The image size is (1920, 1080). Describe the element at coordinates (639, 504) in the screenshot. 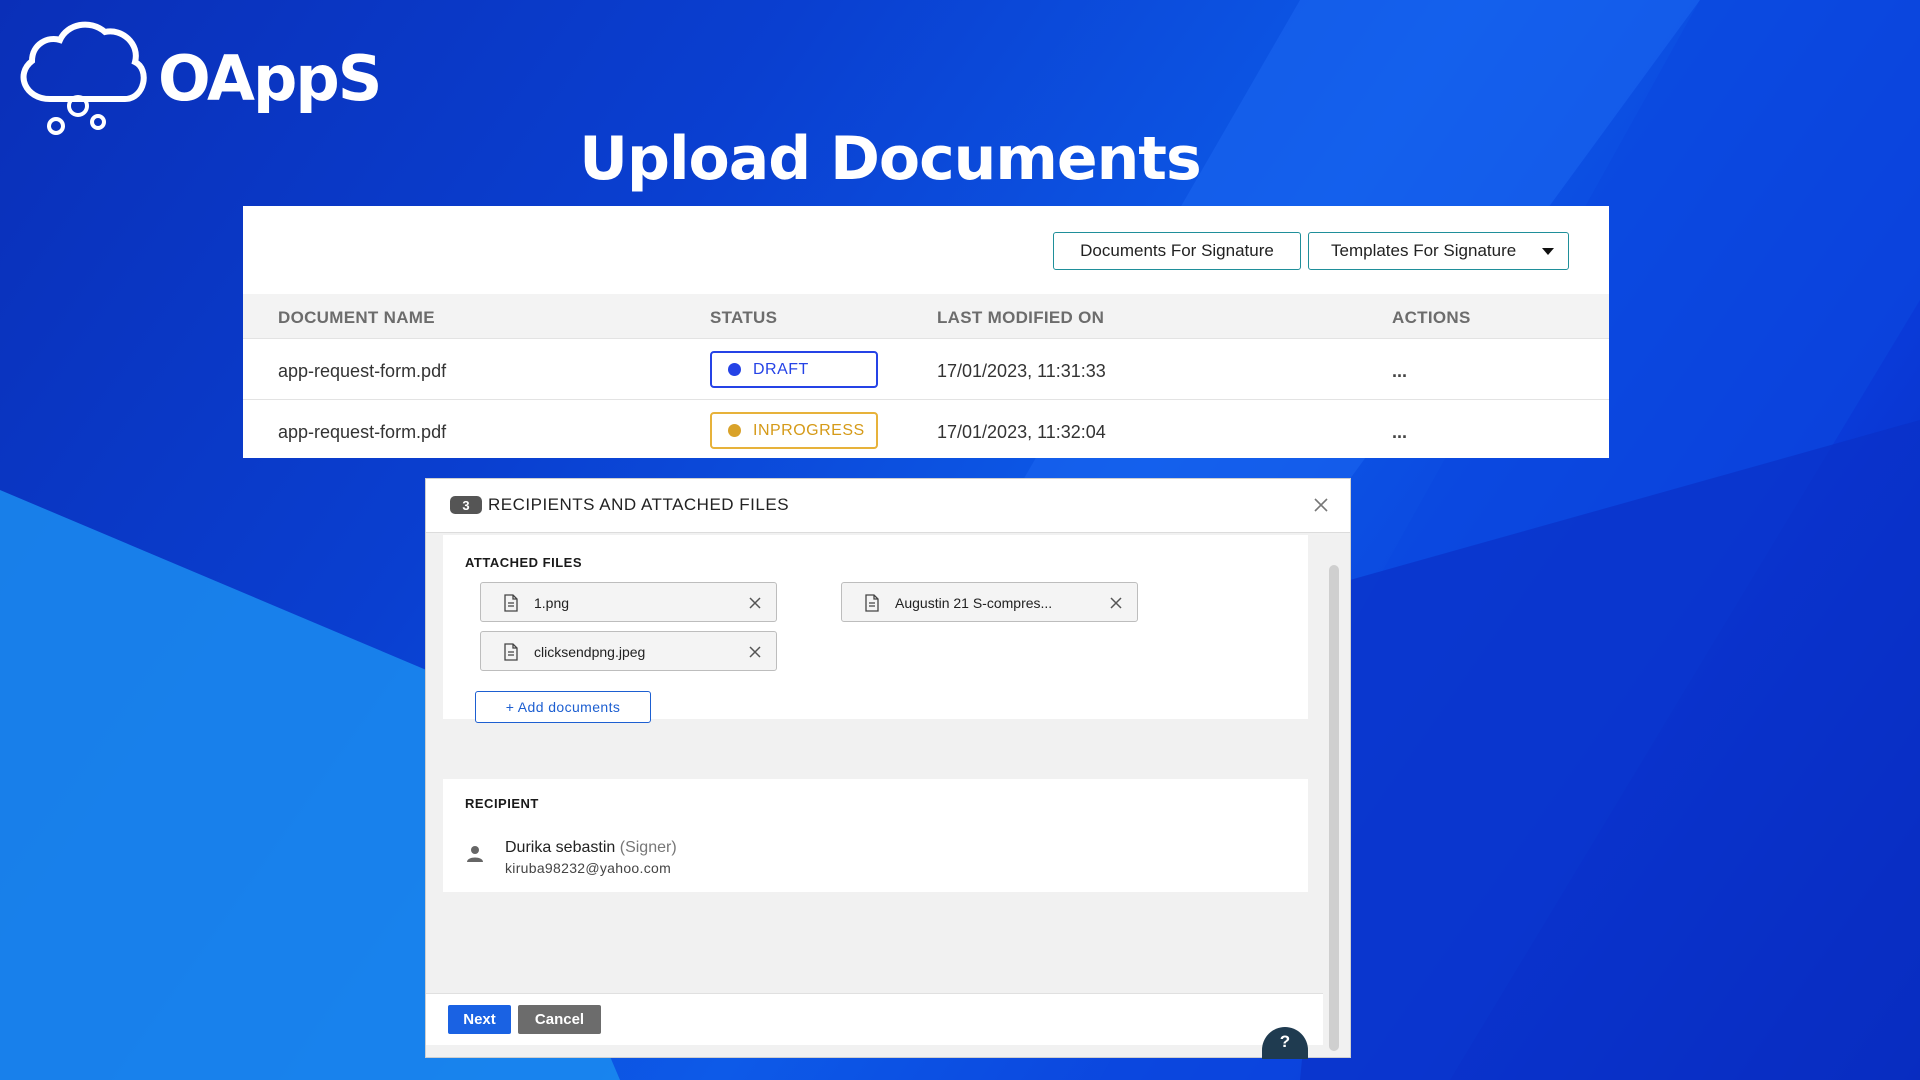

I see `modal-title: RECIPIENTS AND ATTACHED FILES` at that location.